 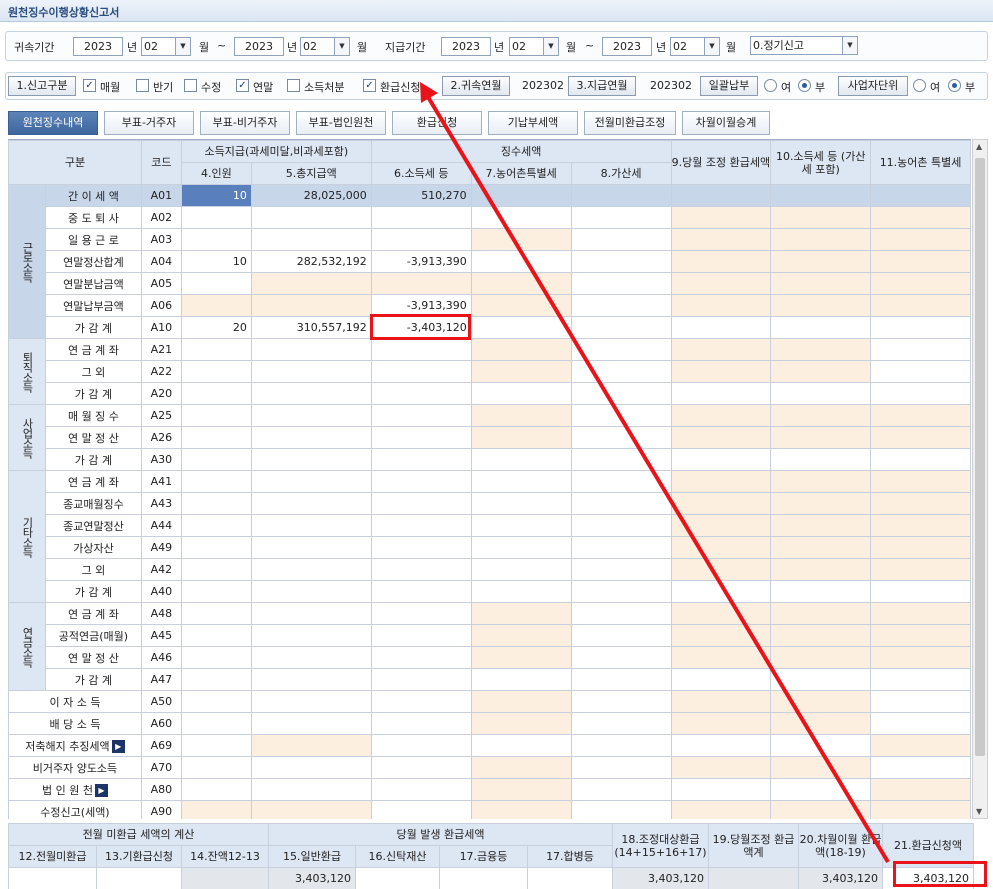 I want to click on vertical-scrollbar: ▲ ▼, so click(x=980, y=479).